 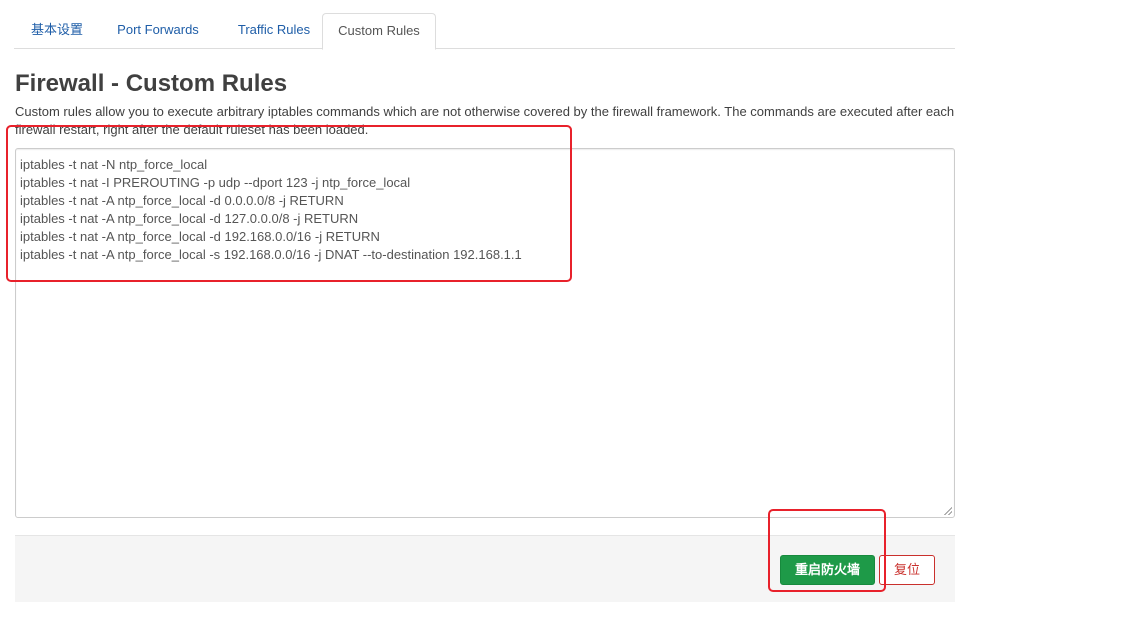 What do you see at coordinates (379, 31) in the screenshot?
I see `tab-custom-rules: Custom Rules` at bounding box center [379, 31].